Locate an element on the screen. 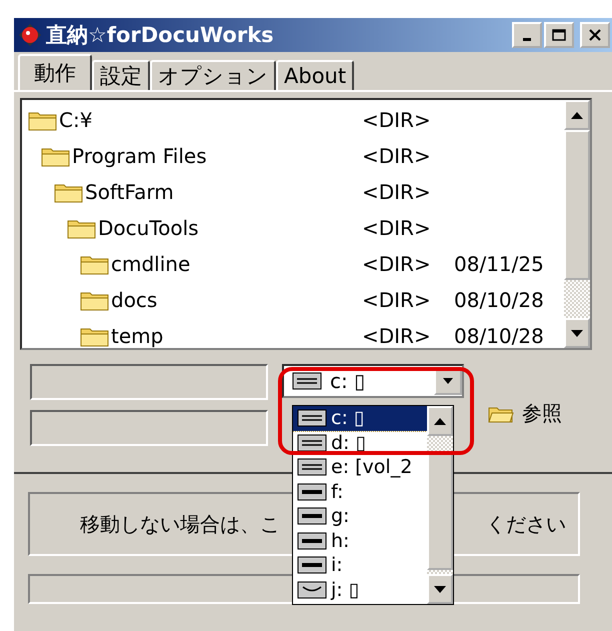  folder-icon is located at coordinates (501, 413).